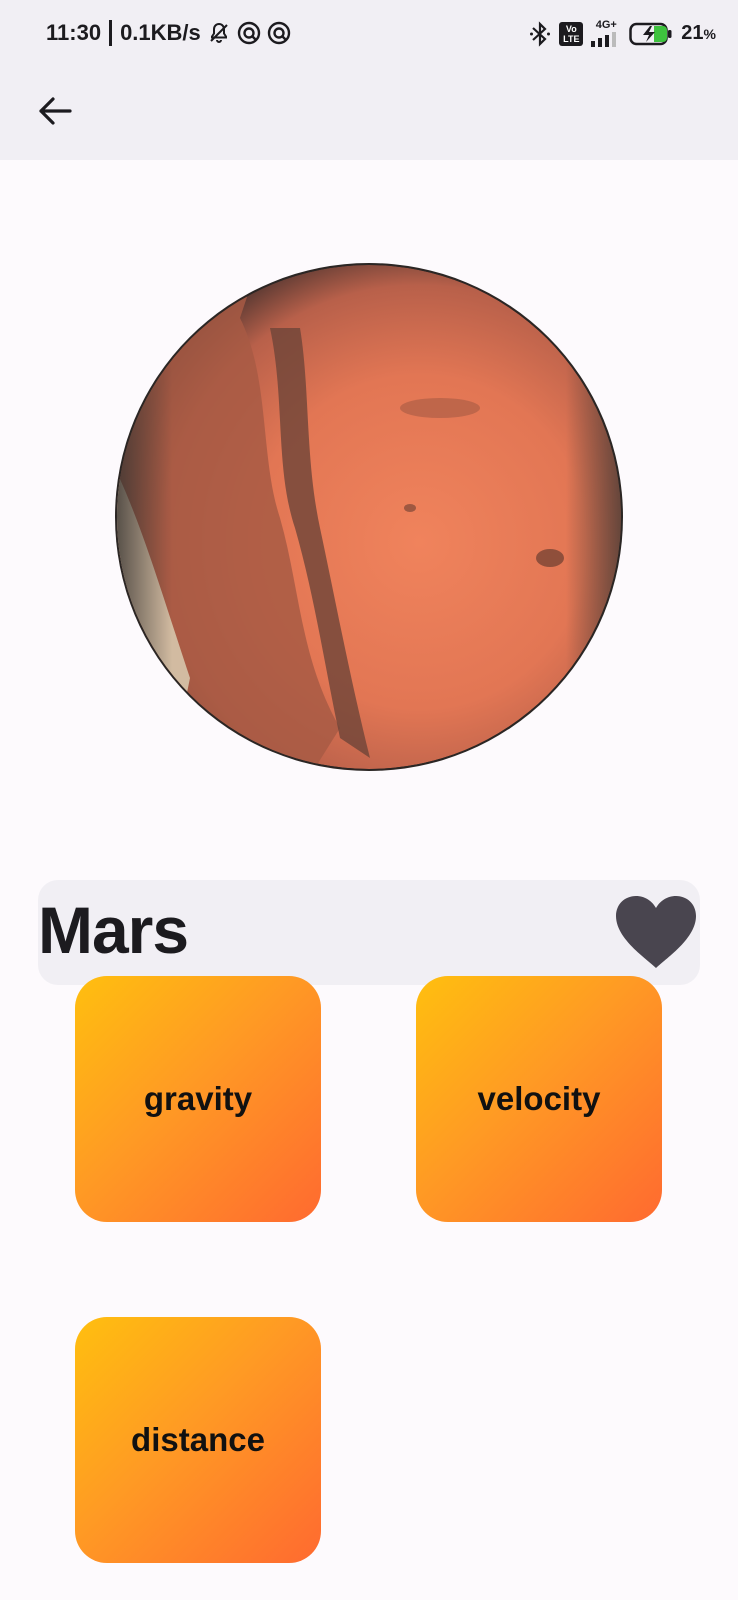  Describe the element at coordinates (74, 32) in the screenshot. I see `status-time: 11:30` at that location.